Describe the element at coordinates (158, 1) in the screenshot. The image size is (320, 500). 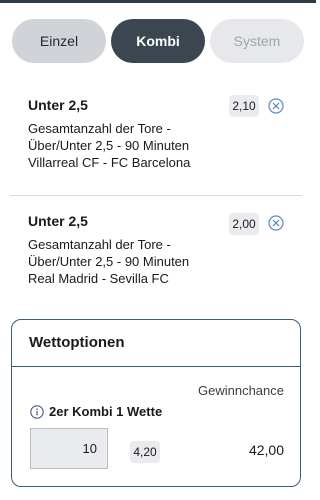
I see `top-bar` at that location.